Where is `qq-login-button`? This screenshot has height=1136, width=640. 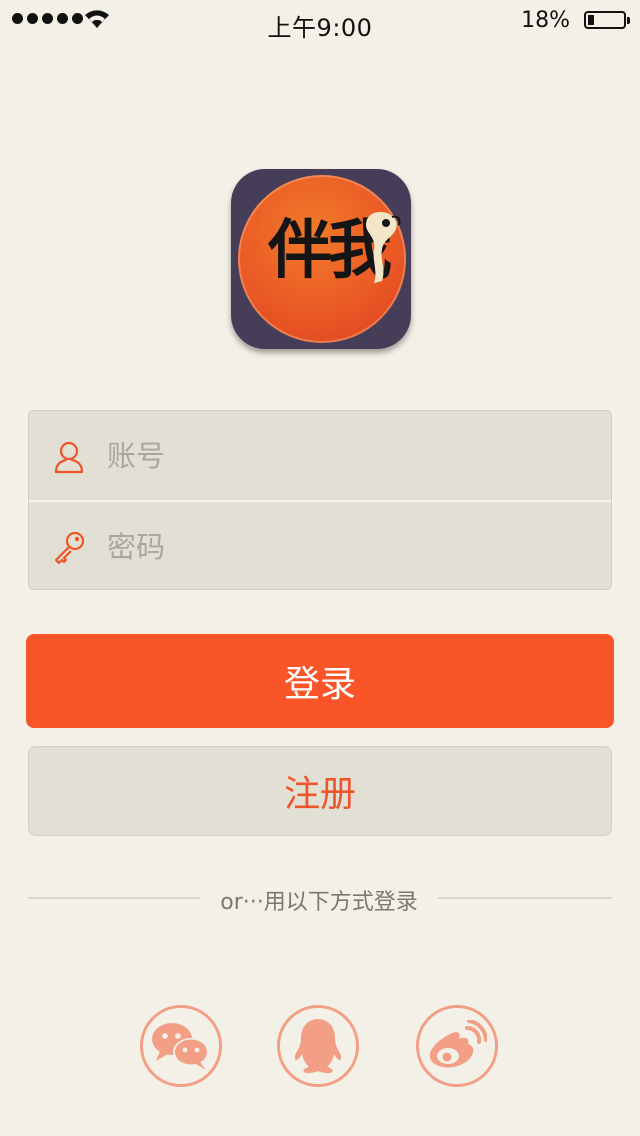
qq-login-button is located at coordinates (318, 1046).